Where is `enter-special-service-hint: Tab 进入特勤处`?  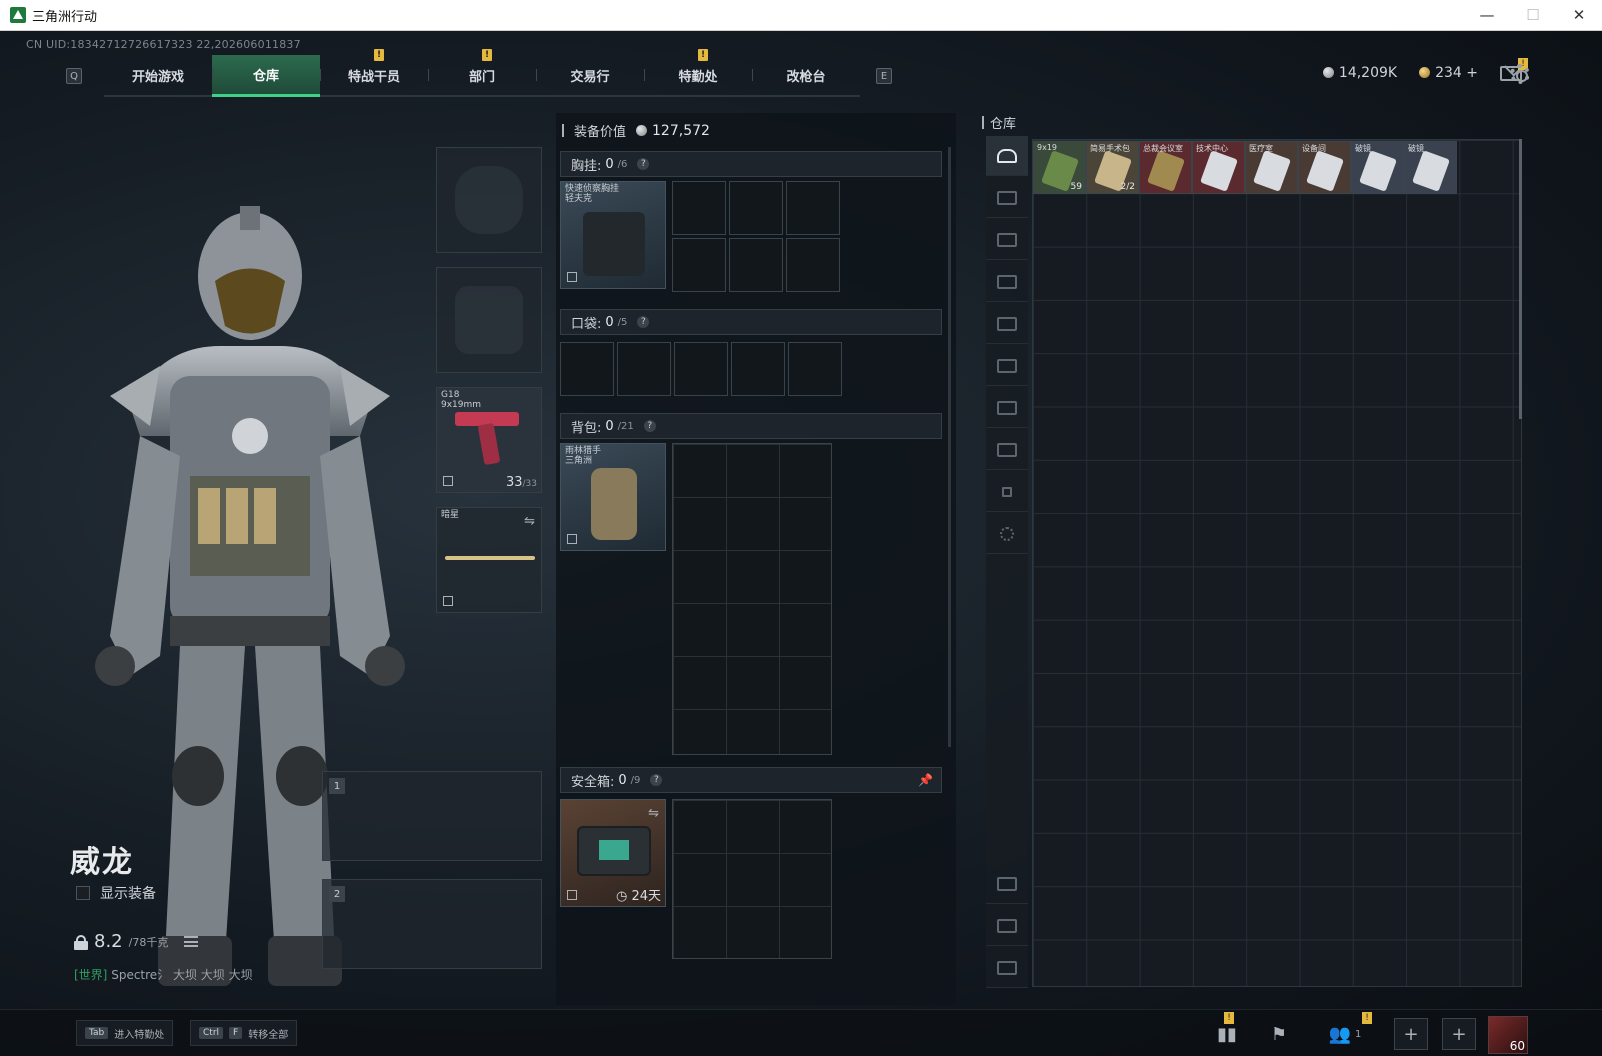
enter-special-service-hint: Tab 进入特勤处 is located at coordinates (125, 1033).